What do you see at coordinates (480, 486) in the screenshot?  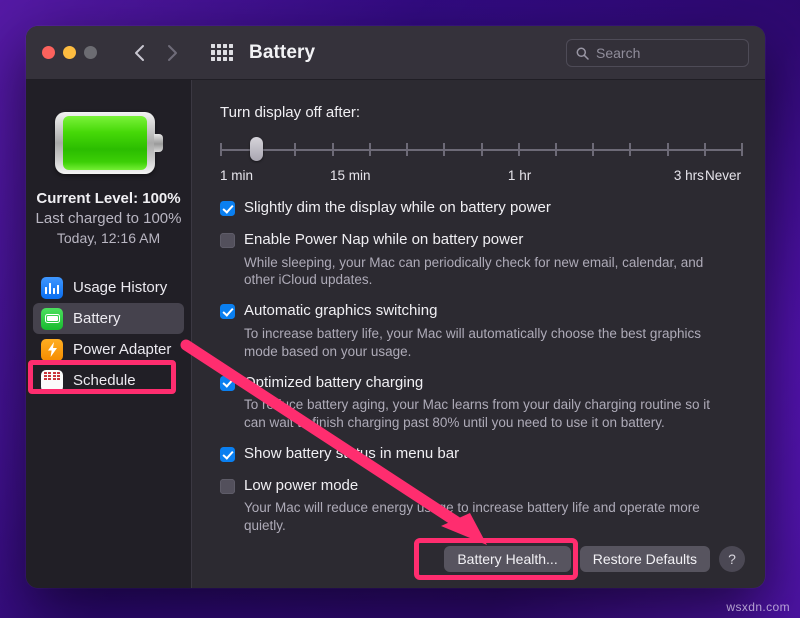 I see `checkbox-row-low-power-mode: Low power mode` at bounding box center [480, 486].